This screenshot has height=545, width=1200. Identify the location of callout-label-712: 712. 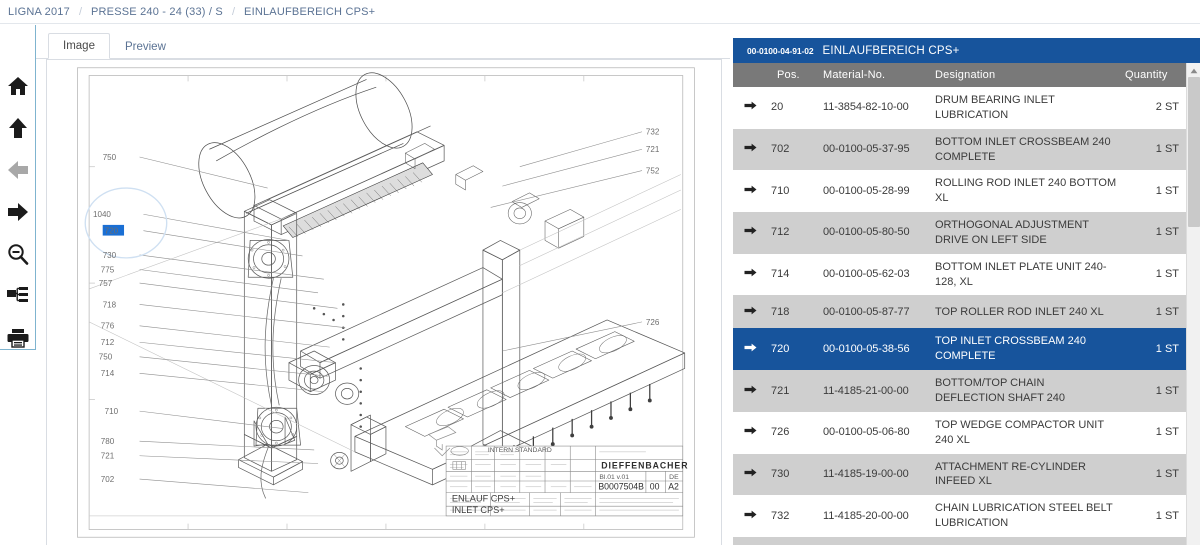
(108, 342).